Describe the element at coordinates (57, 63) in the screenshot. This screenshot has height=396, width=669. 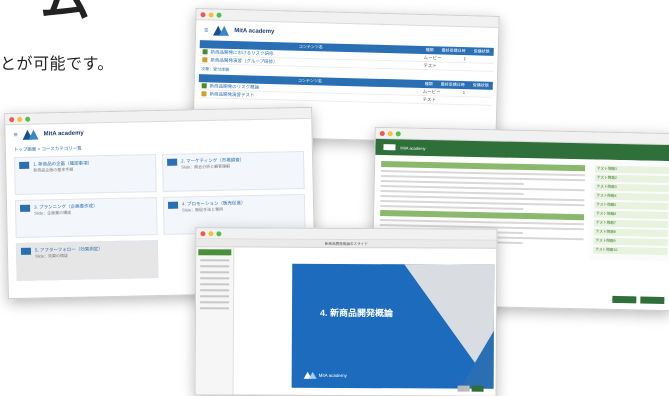
I see `caption-text: とが可能です。` at that location.